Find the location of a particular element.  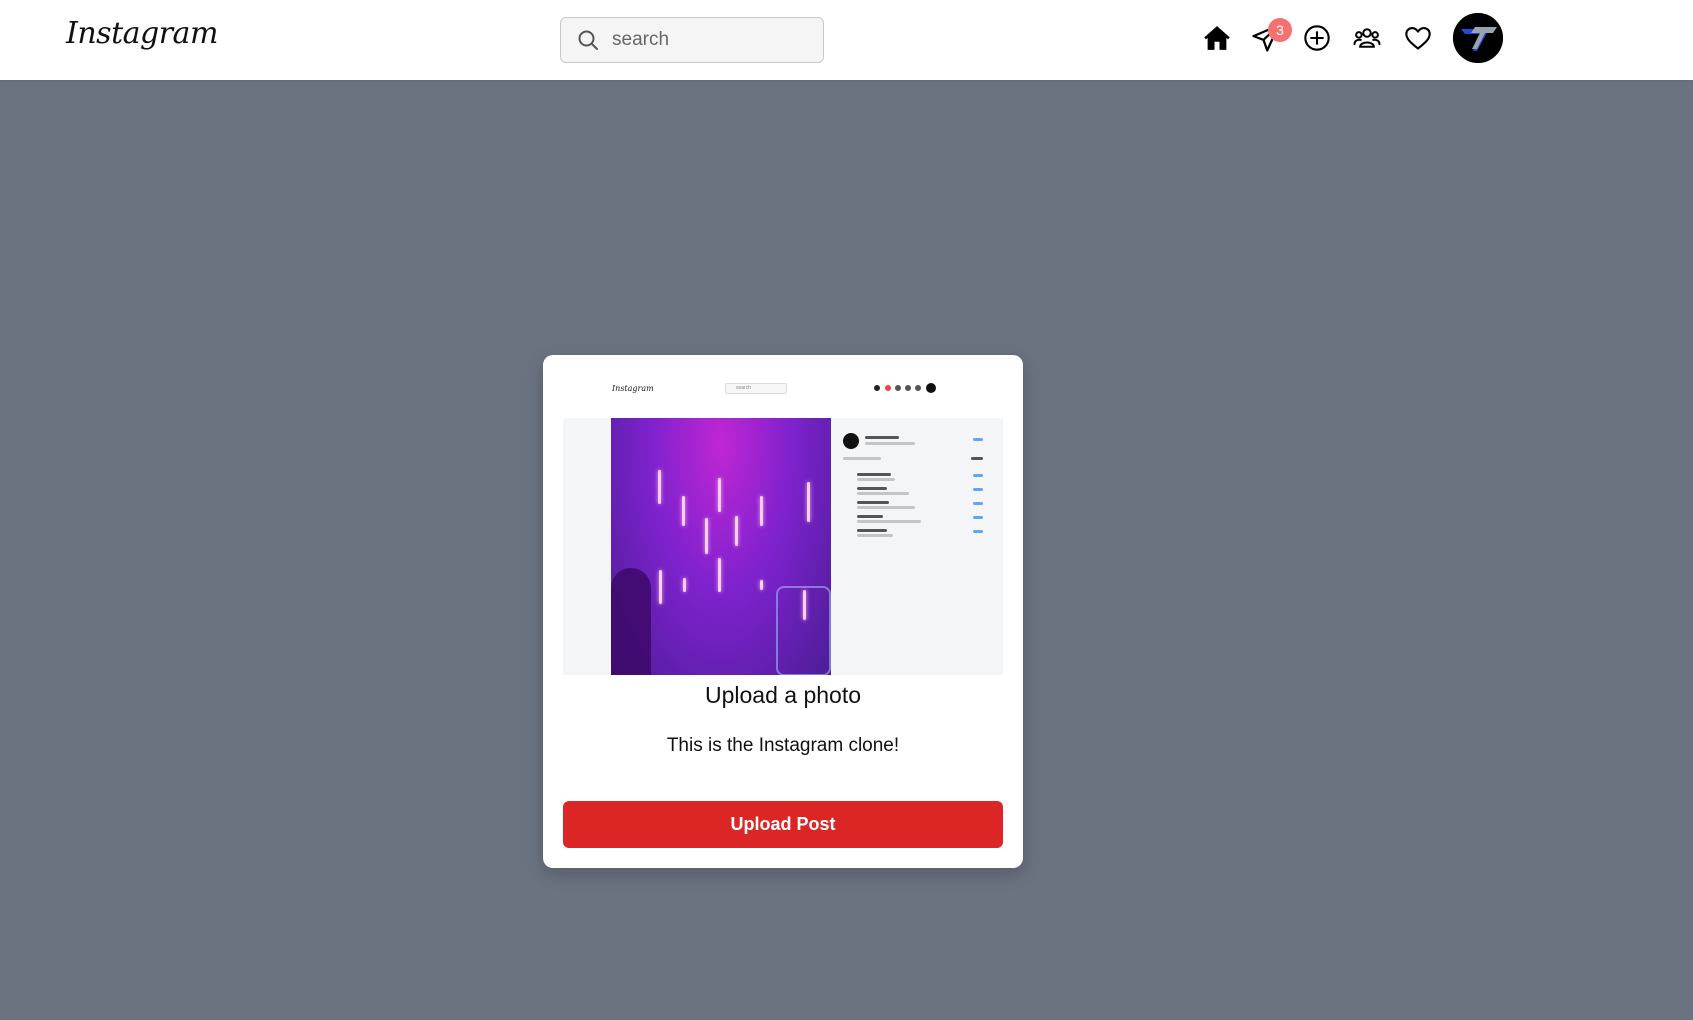

preview-users-icon is located at coordinates (908, 388).